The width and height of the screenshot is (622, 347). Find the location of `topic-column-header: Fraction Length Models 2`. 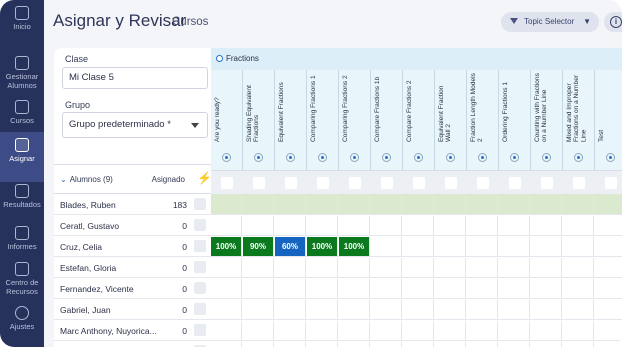

topic-column-header: Fraction Length Models 2 is located at coordinates (483, 120).